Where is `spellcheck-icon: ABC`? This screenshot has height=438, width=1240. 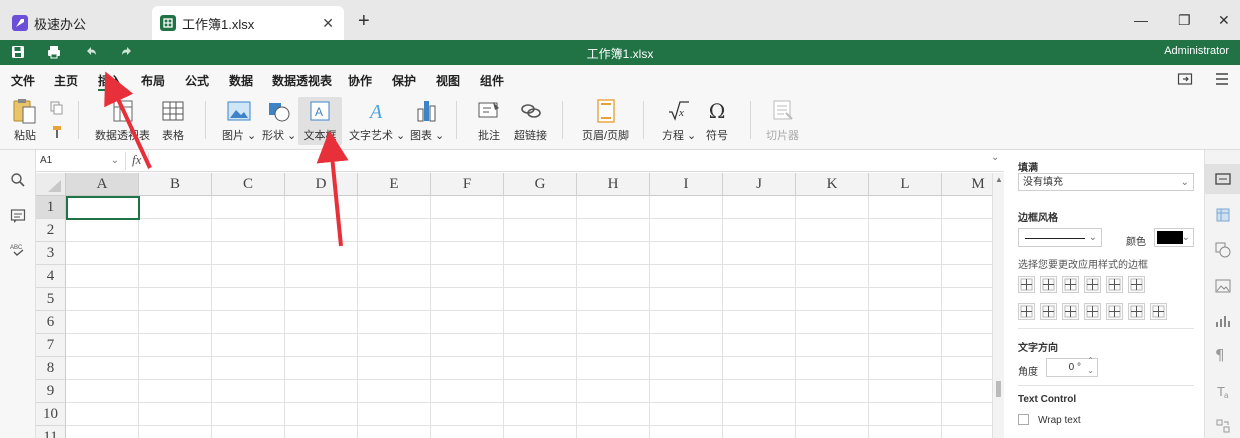
spellcheck-icon: ABC is located at coordinates (18, 250).